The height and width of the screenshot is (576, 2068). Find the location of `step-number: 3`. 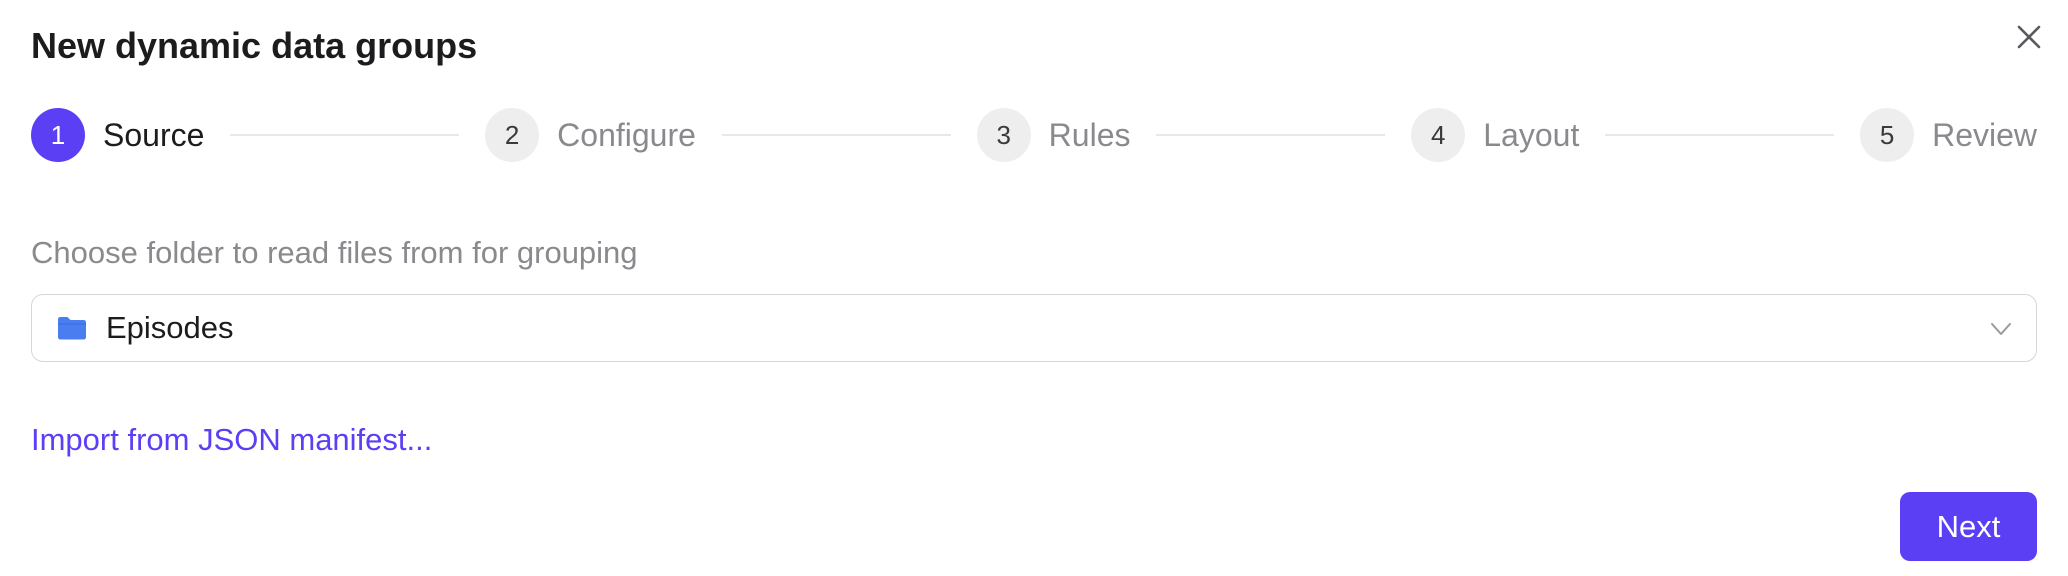

step-number: 3 is located at coordinates (1003, 135).